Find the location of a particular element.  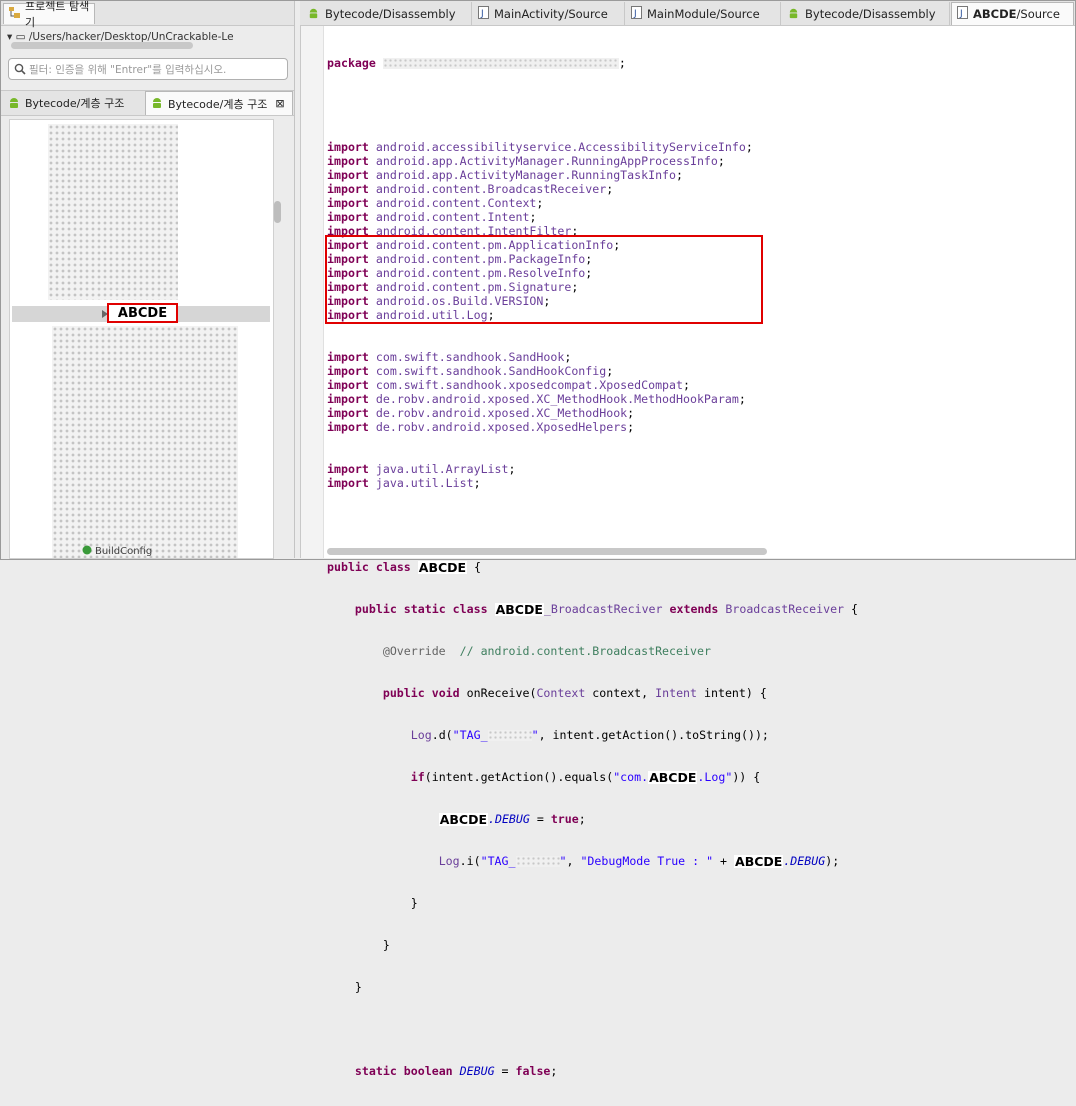

param-type: Intent is located at coordinates (676, 693).